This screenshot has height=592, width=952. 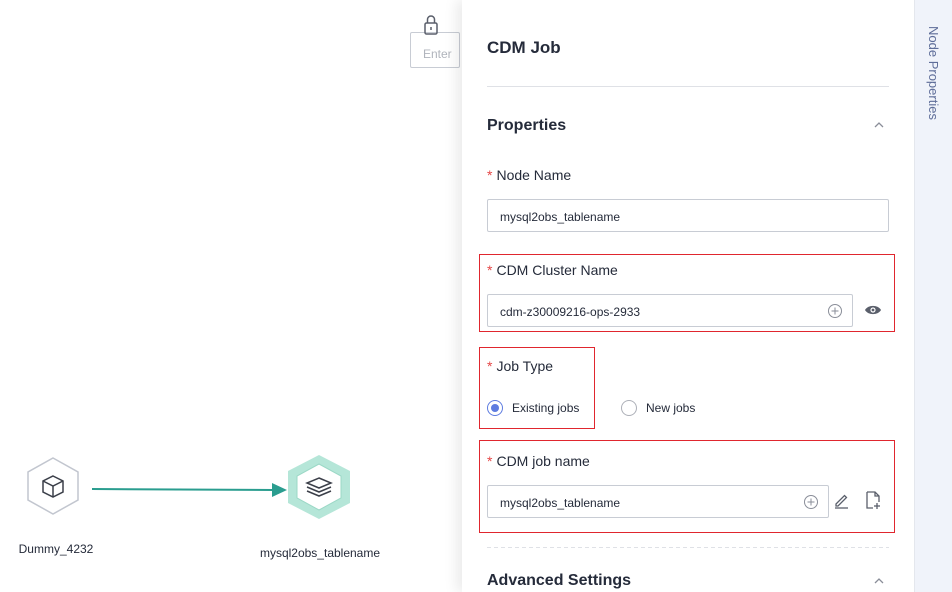 What do you see at coordinates (933, 73) in the screenshot?
I see `tab-node-properties: Node Properties` at bounding box center [933, 73].